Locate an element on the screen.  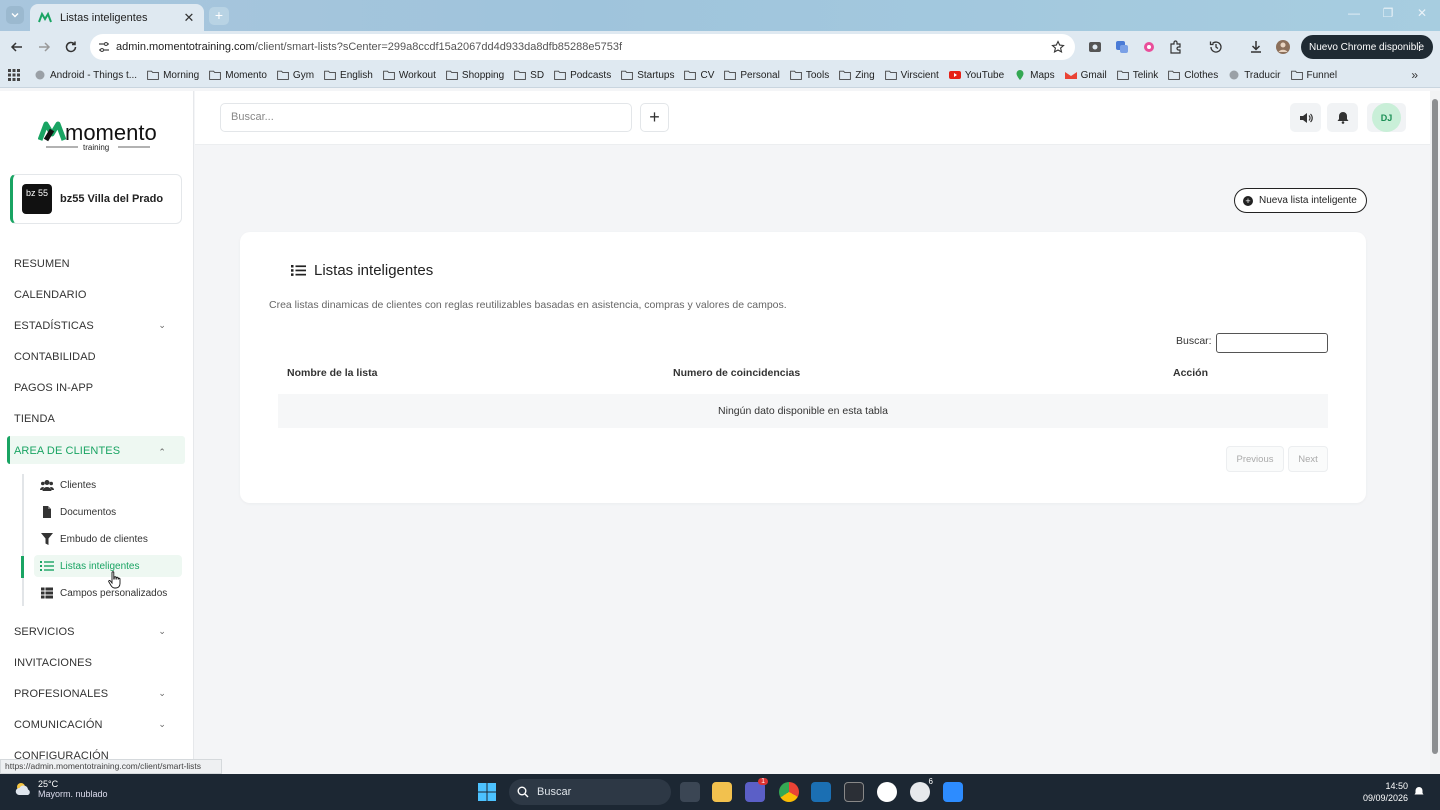
steam-icon is located at coordinates (821, 792).